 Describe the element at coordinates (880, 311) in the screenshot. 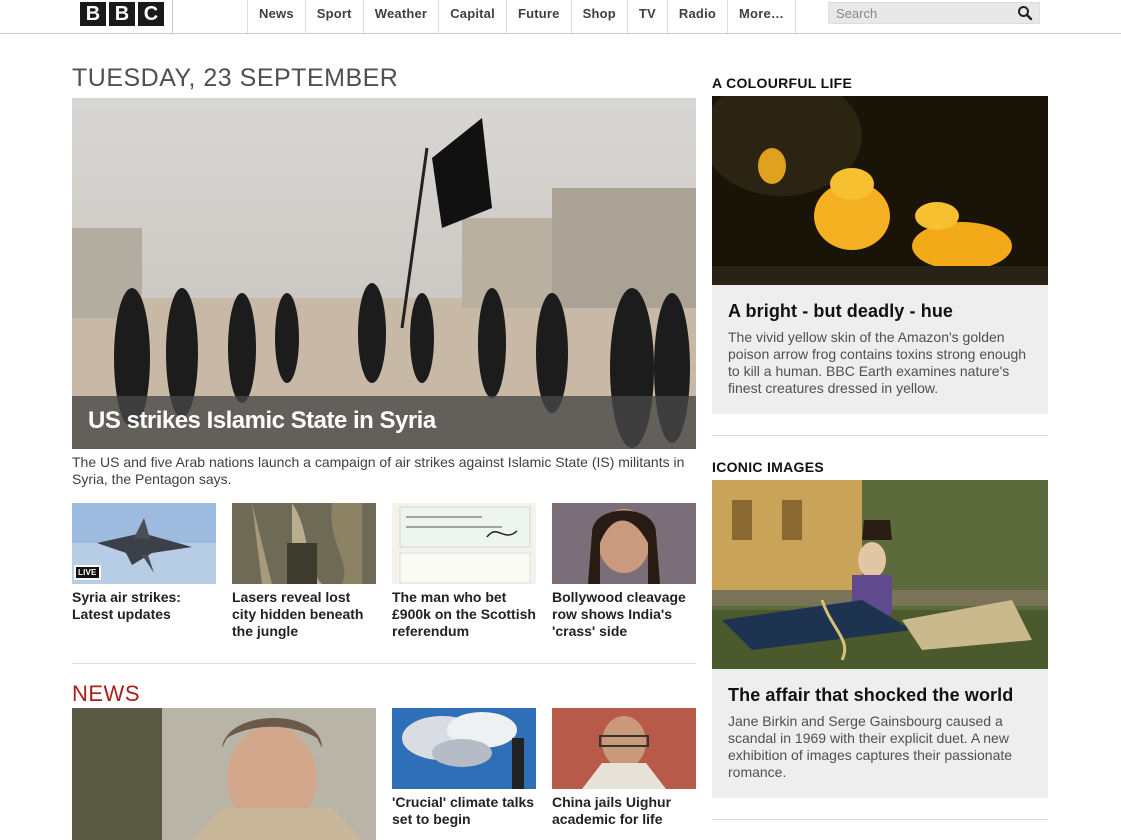

I see `promo-title: A bright - but deadly - hue` at that location.